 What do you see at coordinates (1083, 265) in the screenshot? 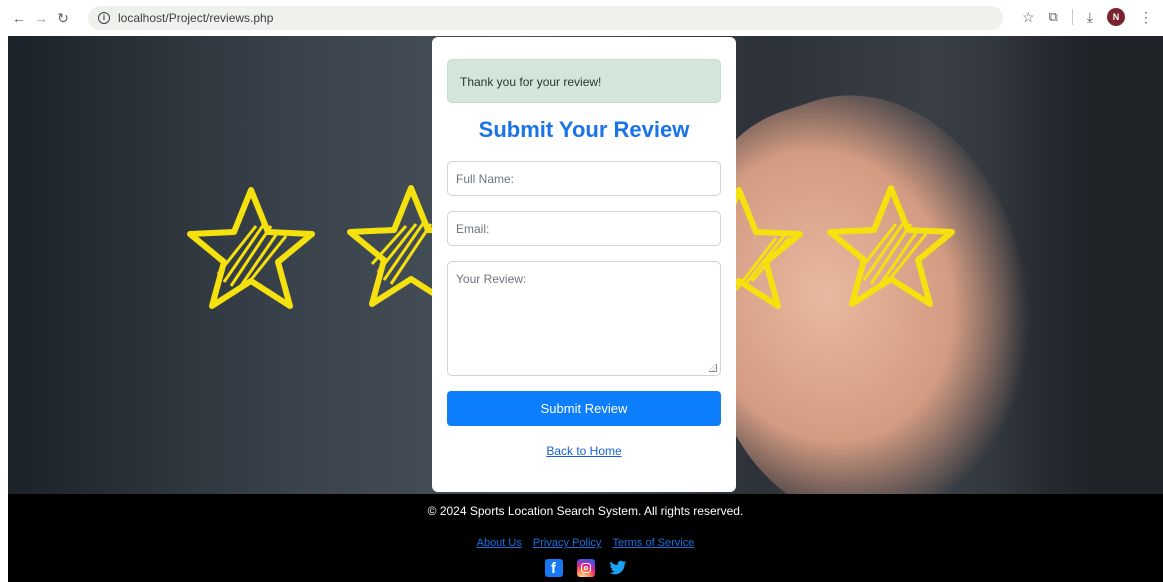
I see `suit-image` at bounding box center [1083, 265].